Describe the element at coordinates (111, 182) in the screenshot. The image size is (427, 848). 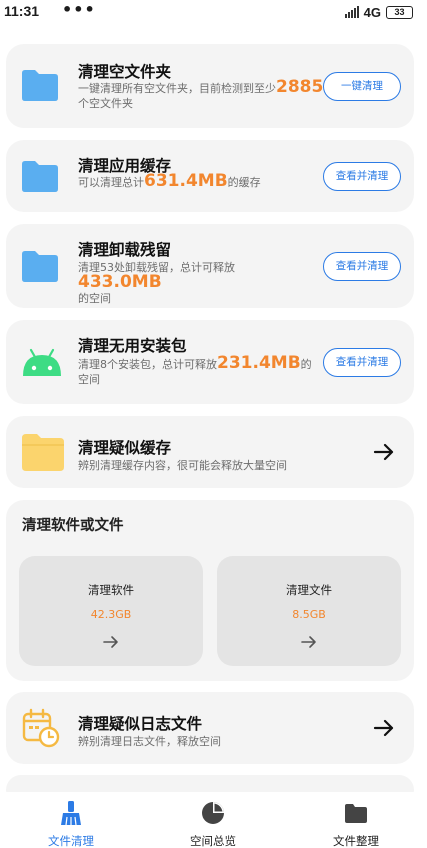
I see `desc-text: 可以清理总计` at that location.